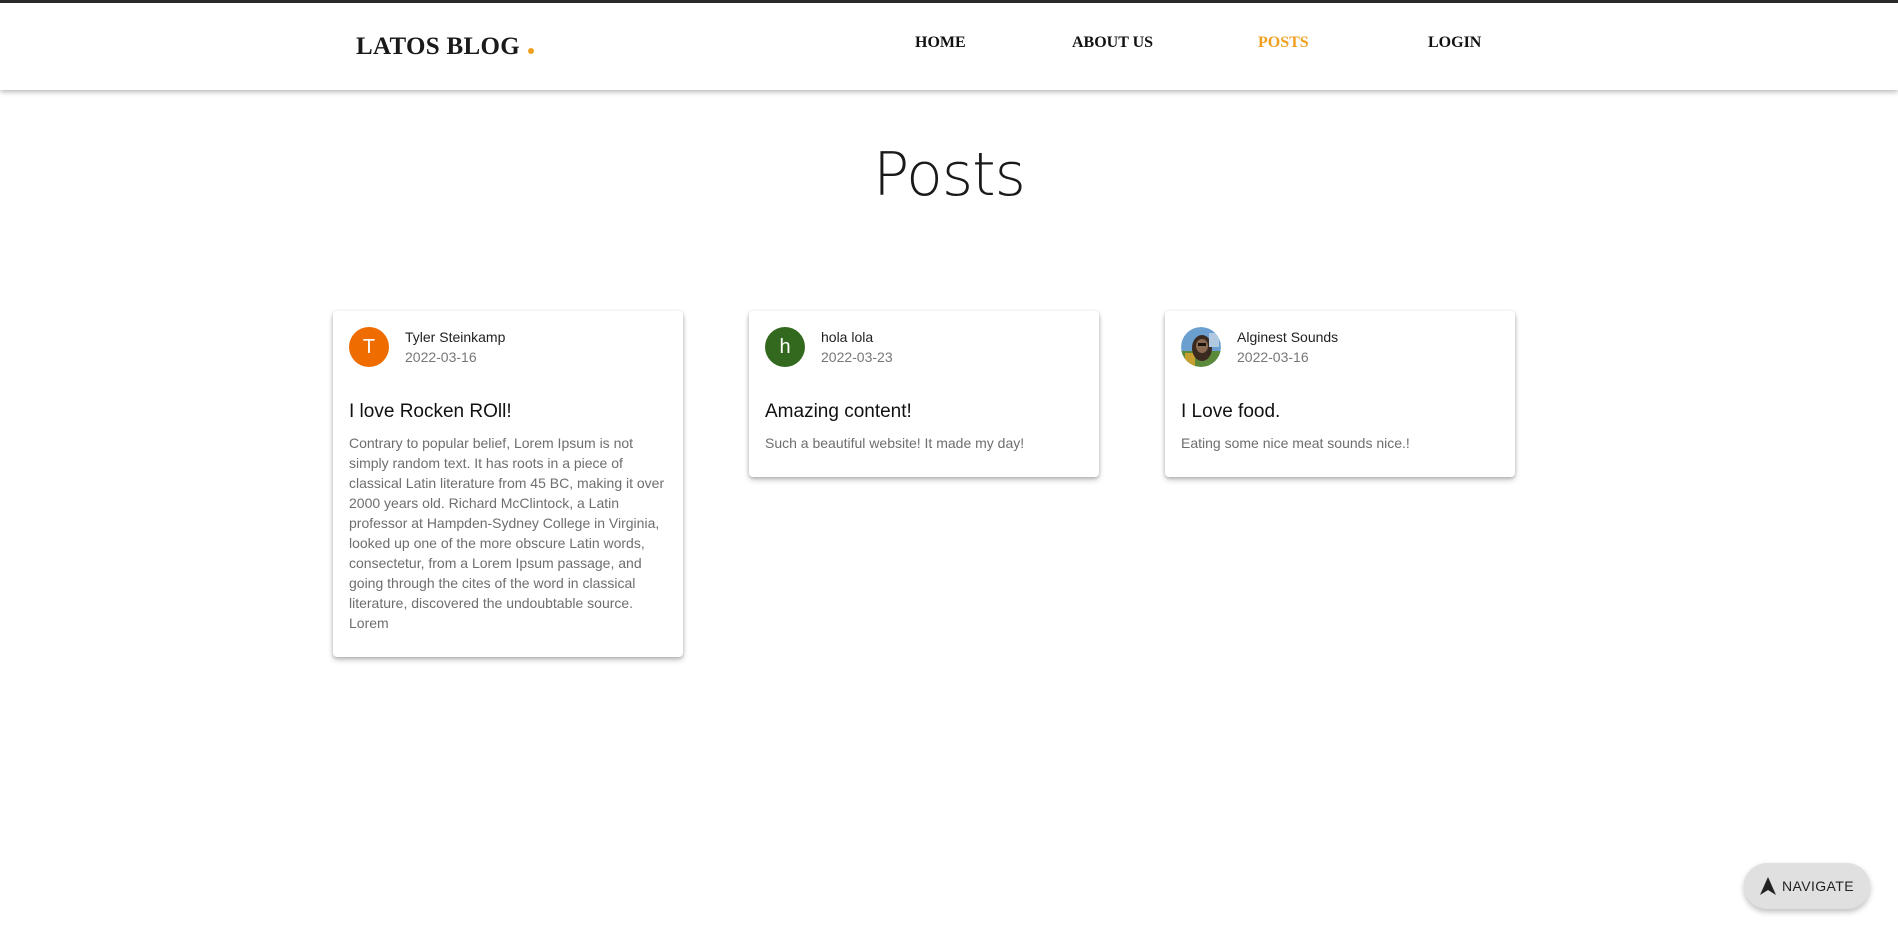 This screenshot has height=937, width=1898. I want to click on logo-dot-icon, so click(530, 51).